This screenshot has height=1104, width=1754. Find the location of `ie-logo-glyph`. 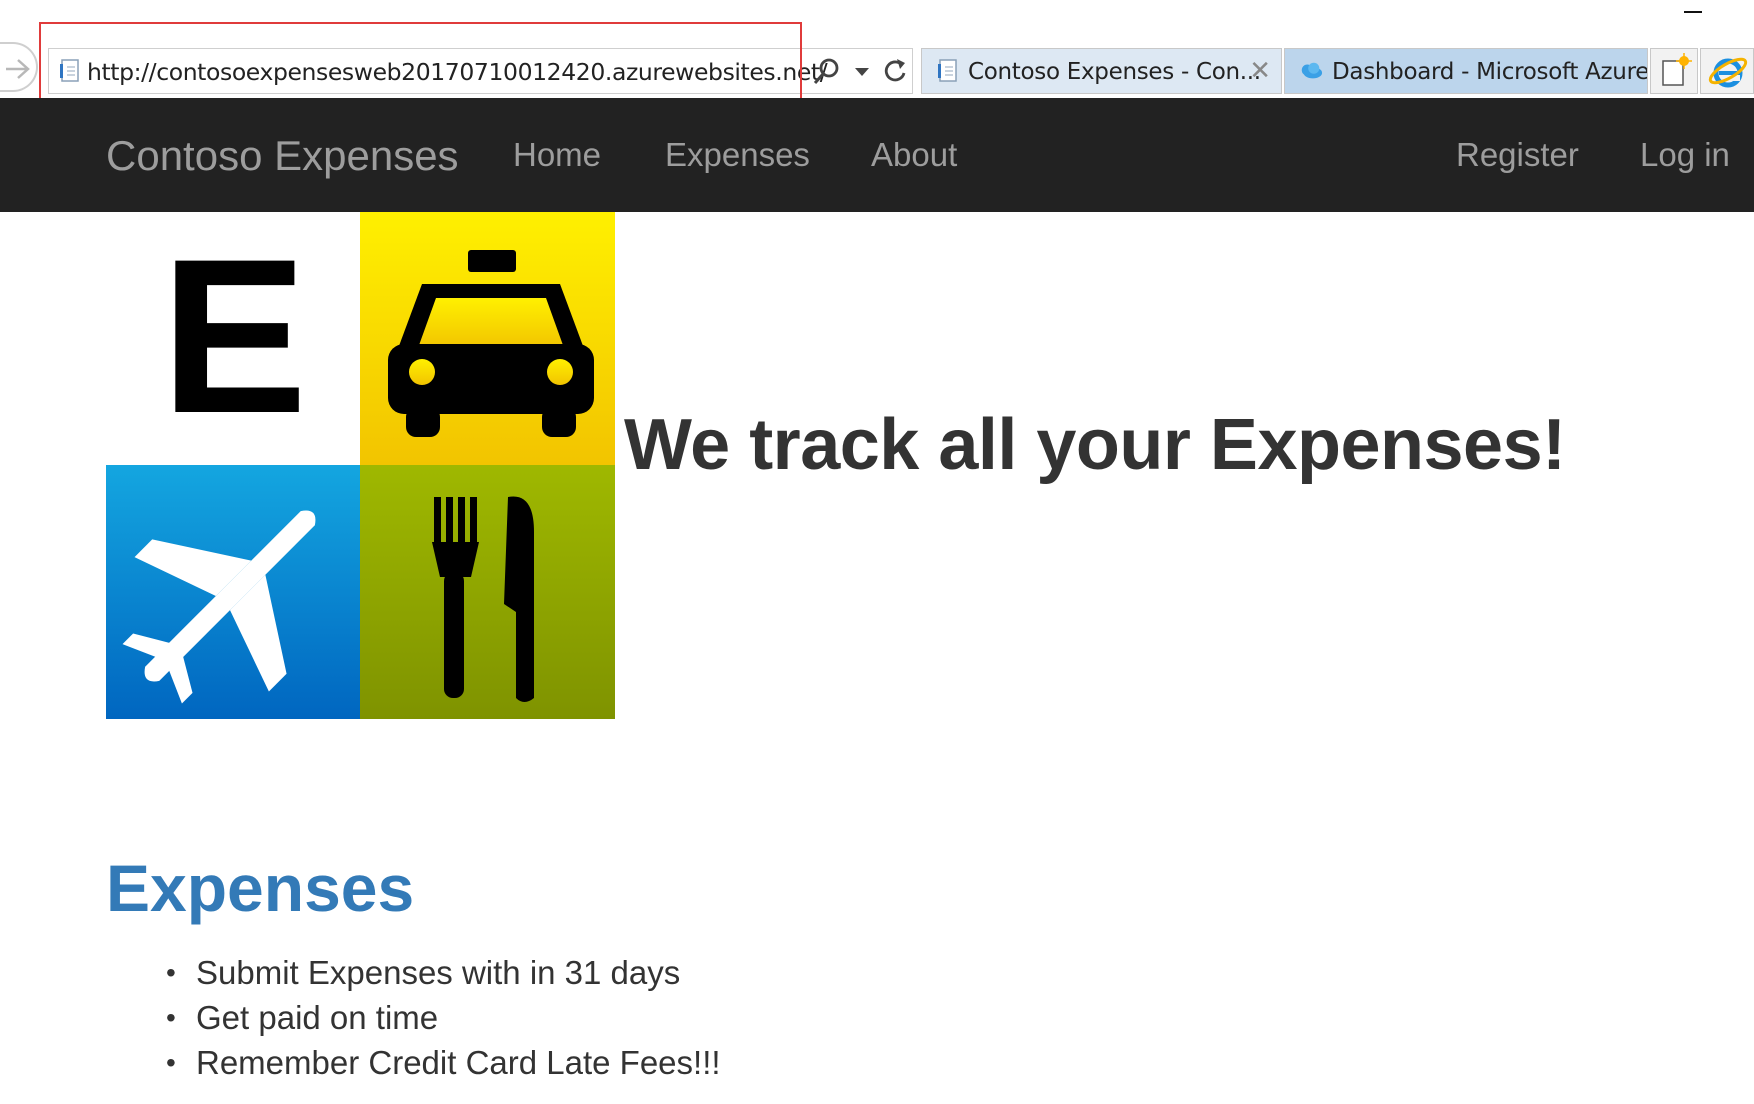

ie-logo-glyph is located at coordinates (1728, 72).